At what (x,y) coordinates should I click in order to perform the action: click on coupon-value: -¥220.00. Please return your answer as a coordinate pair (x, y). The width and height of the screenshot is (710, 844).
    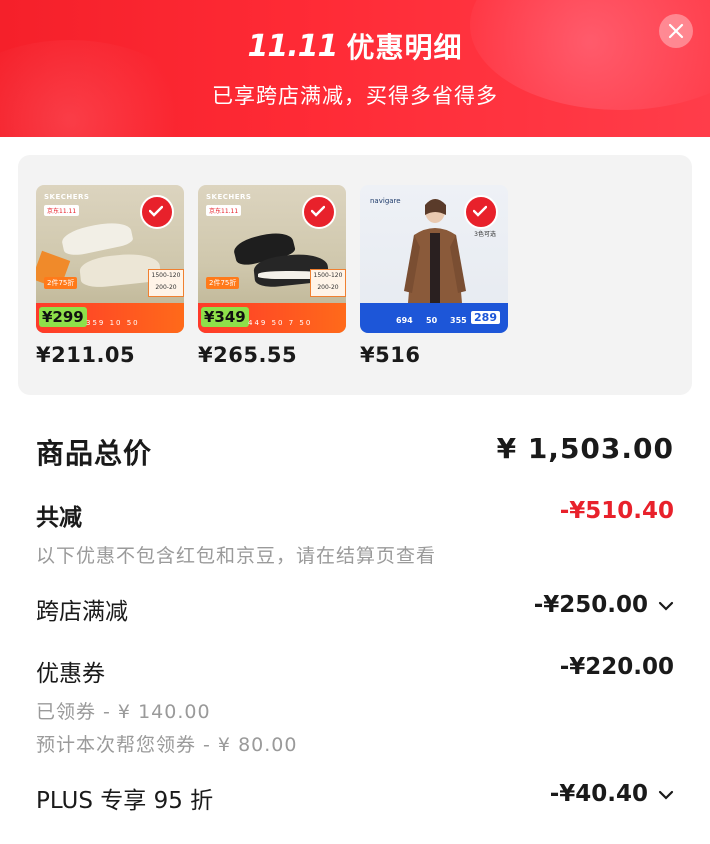
    Looking at the image, I should click on (616, 667).